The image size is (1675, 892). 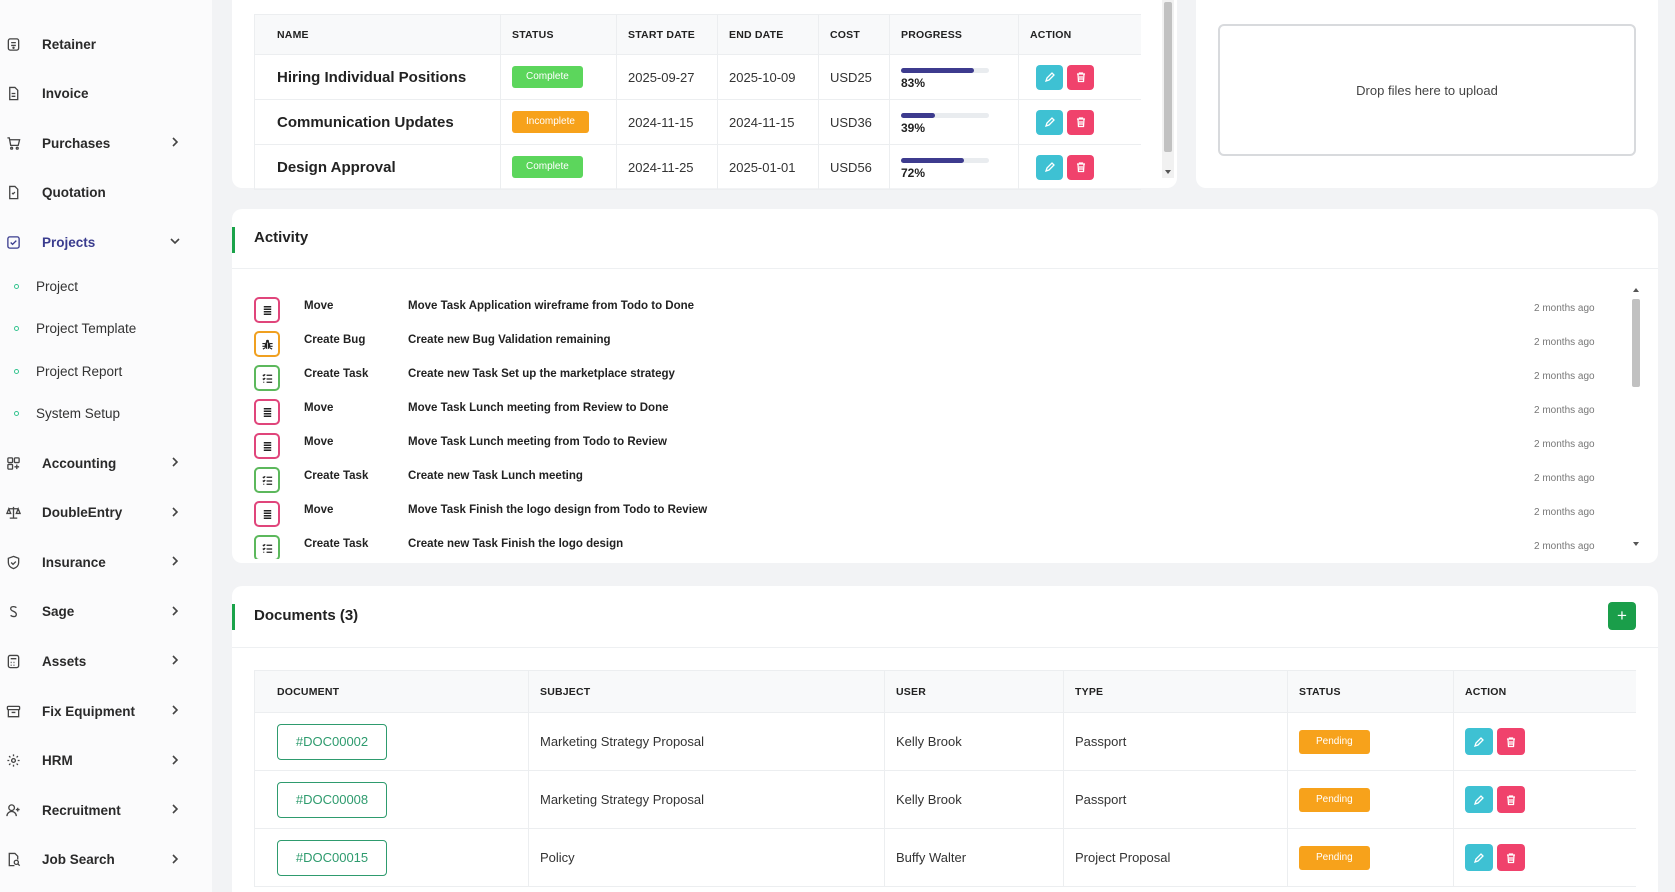 What do you see at coordinates (100, 562) in the screenshot?
I see `sidebar-item-insurance: Insurance` at bounding box center [100, 562].